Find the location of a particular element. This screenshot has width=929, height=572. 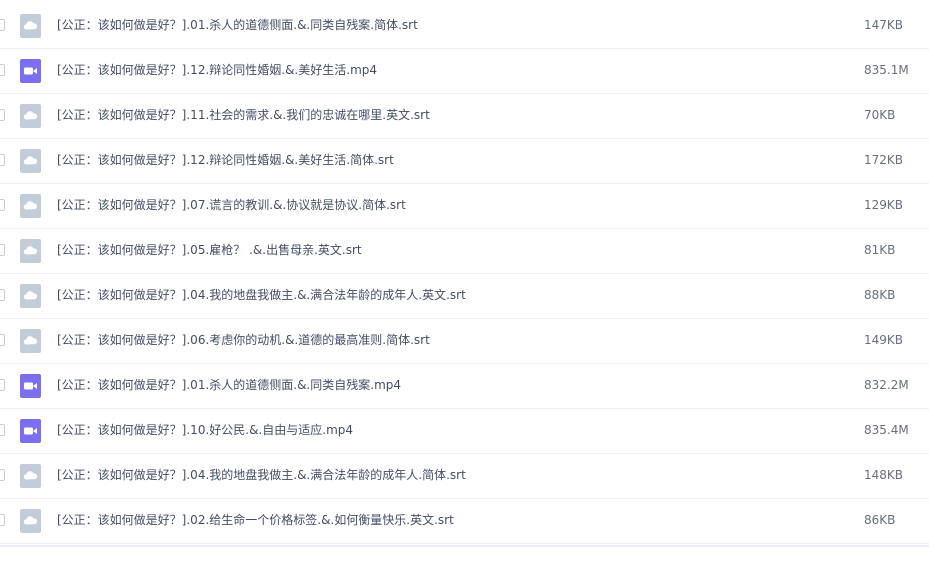

file-size: 129KB is located at coordinates (884, 205).